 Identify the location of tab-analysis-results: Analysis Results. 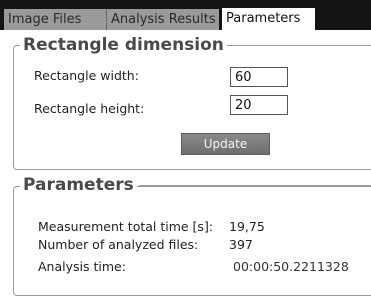
(163, 19).